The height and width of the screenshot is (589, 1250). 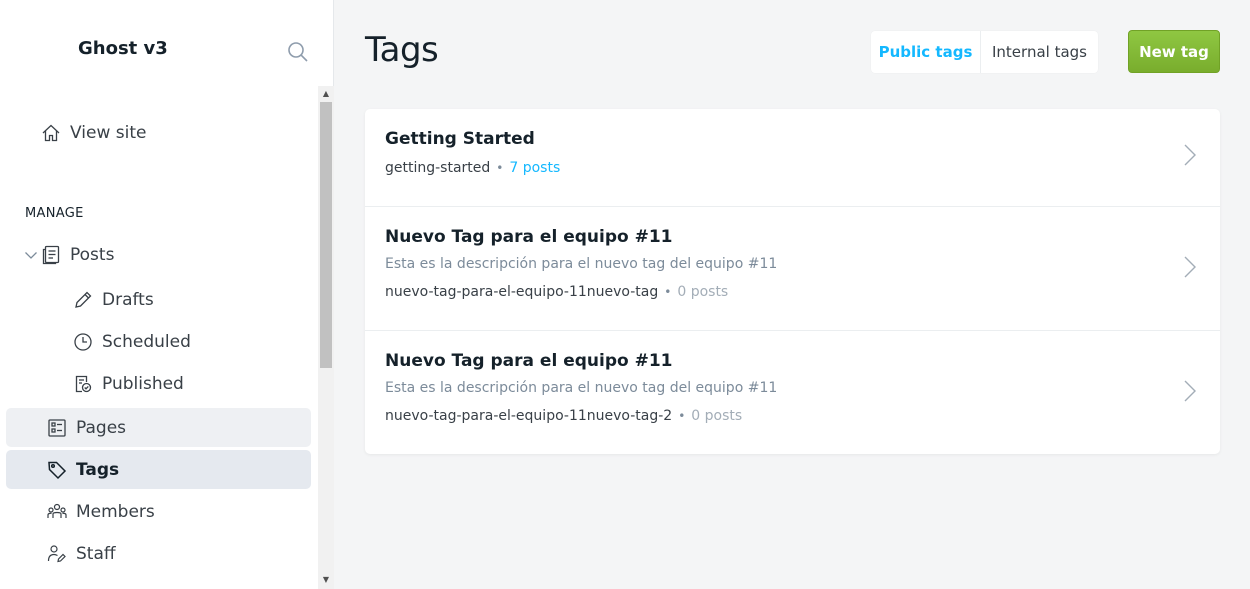 What do you see at coordinates (83, 384) in the screenshot?
I see `published-icon` at bounding box center [83, 384].